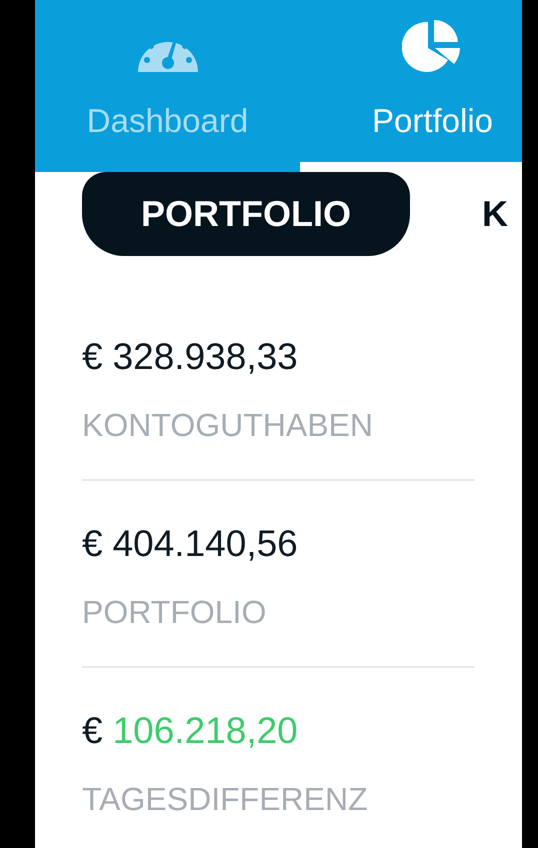 The image size is (538, 848). What do you see at coordinates (246, 214) in the screenshot?
I see `segment-tab: PORTFOLIO` at bounding box center [246, 214].